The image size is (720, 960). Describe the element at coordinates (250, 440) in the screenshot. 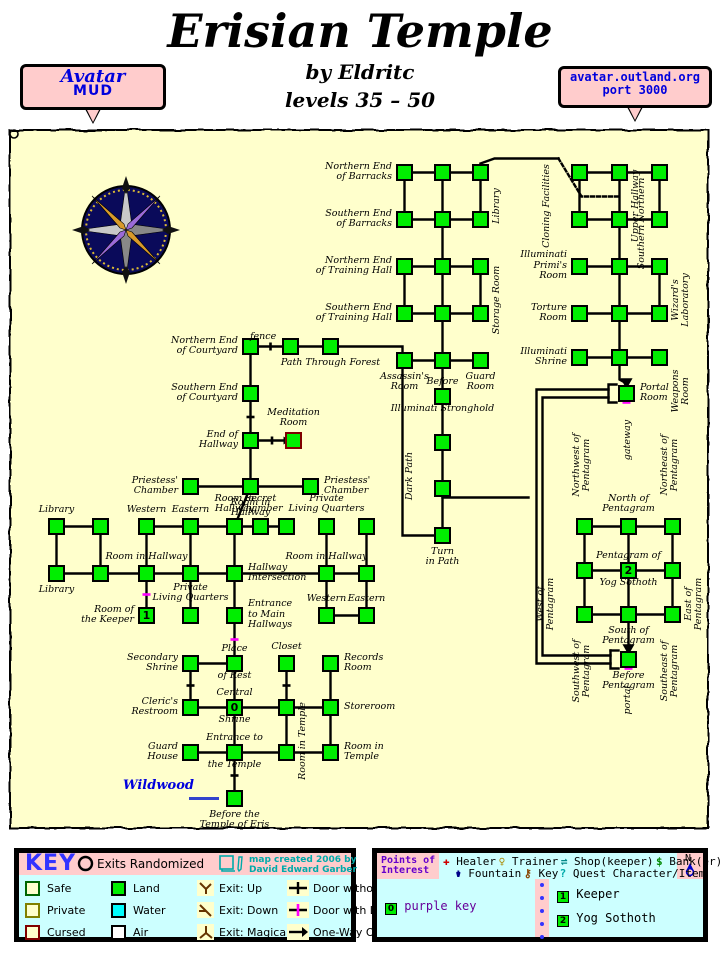

I see `room-end-of-hallway` at that location.